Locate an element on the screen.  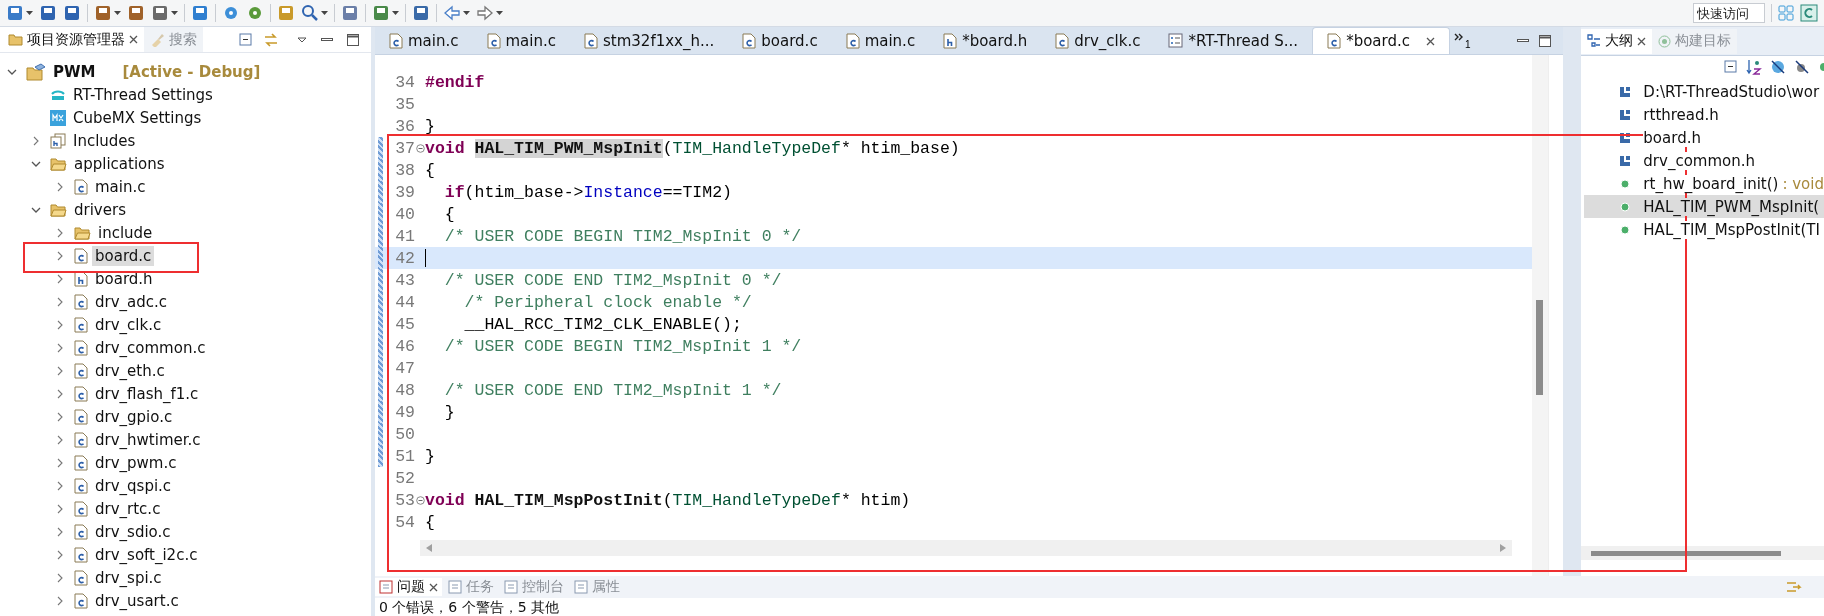
tree-item: drv_flash_f1.c is located at coordinates (147, 393).